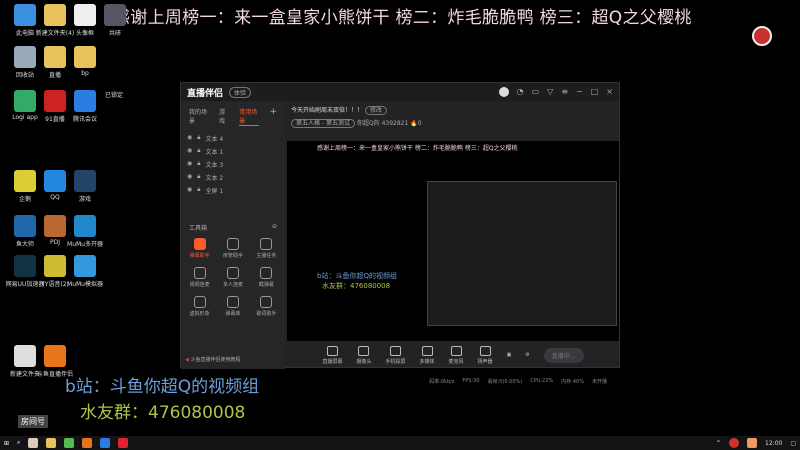 This screenshot has height=450, width=800. I want to click on message-icon: ▭, so click(536, 92).